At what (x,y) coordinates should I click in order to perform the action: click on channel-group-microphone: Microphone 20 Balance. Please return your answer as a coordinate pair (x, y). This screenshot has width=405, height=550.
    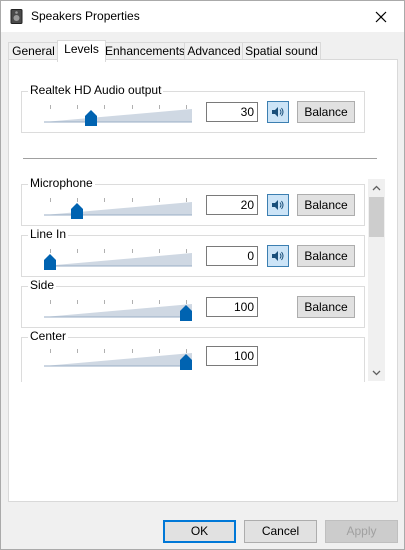
    Looking at the image, I should click on (193, 201).